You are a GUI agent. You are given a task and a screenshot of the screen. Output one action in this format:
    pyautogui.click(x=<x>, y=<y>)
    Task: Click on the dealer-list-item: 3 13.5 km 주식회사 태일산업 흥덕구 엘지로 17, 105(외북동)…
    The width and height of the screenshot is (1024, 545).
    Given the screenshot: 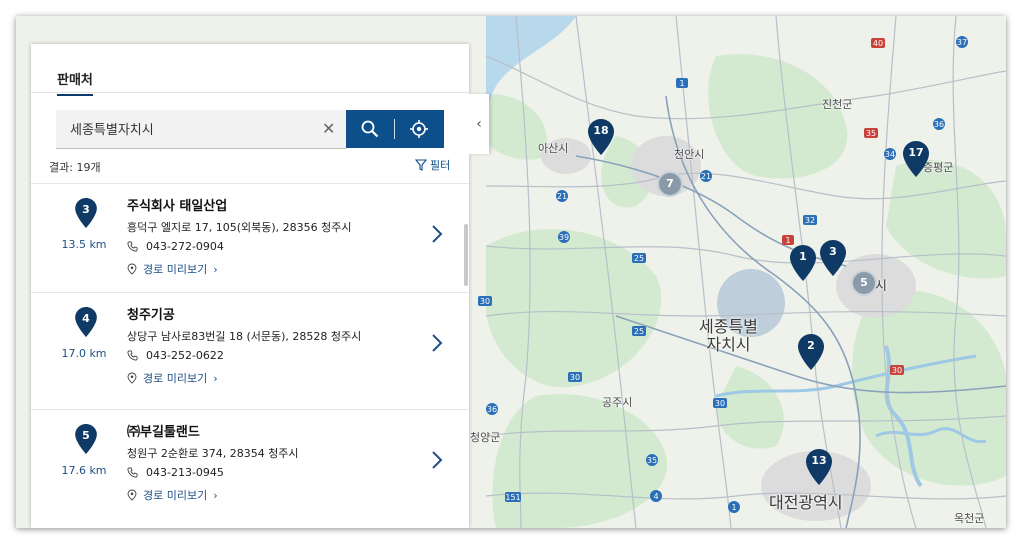 What is the action you would take?
    pyautogui.click(x=250, y=241)
    